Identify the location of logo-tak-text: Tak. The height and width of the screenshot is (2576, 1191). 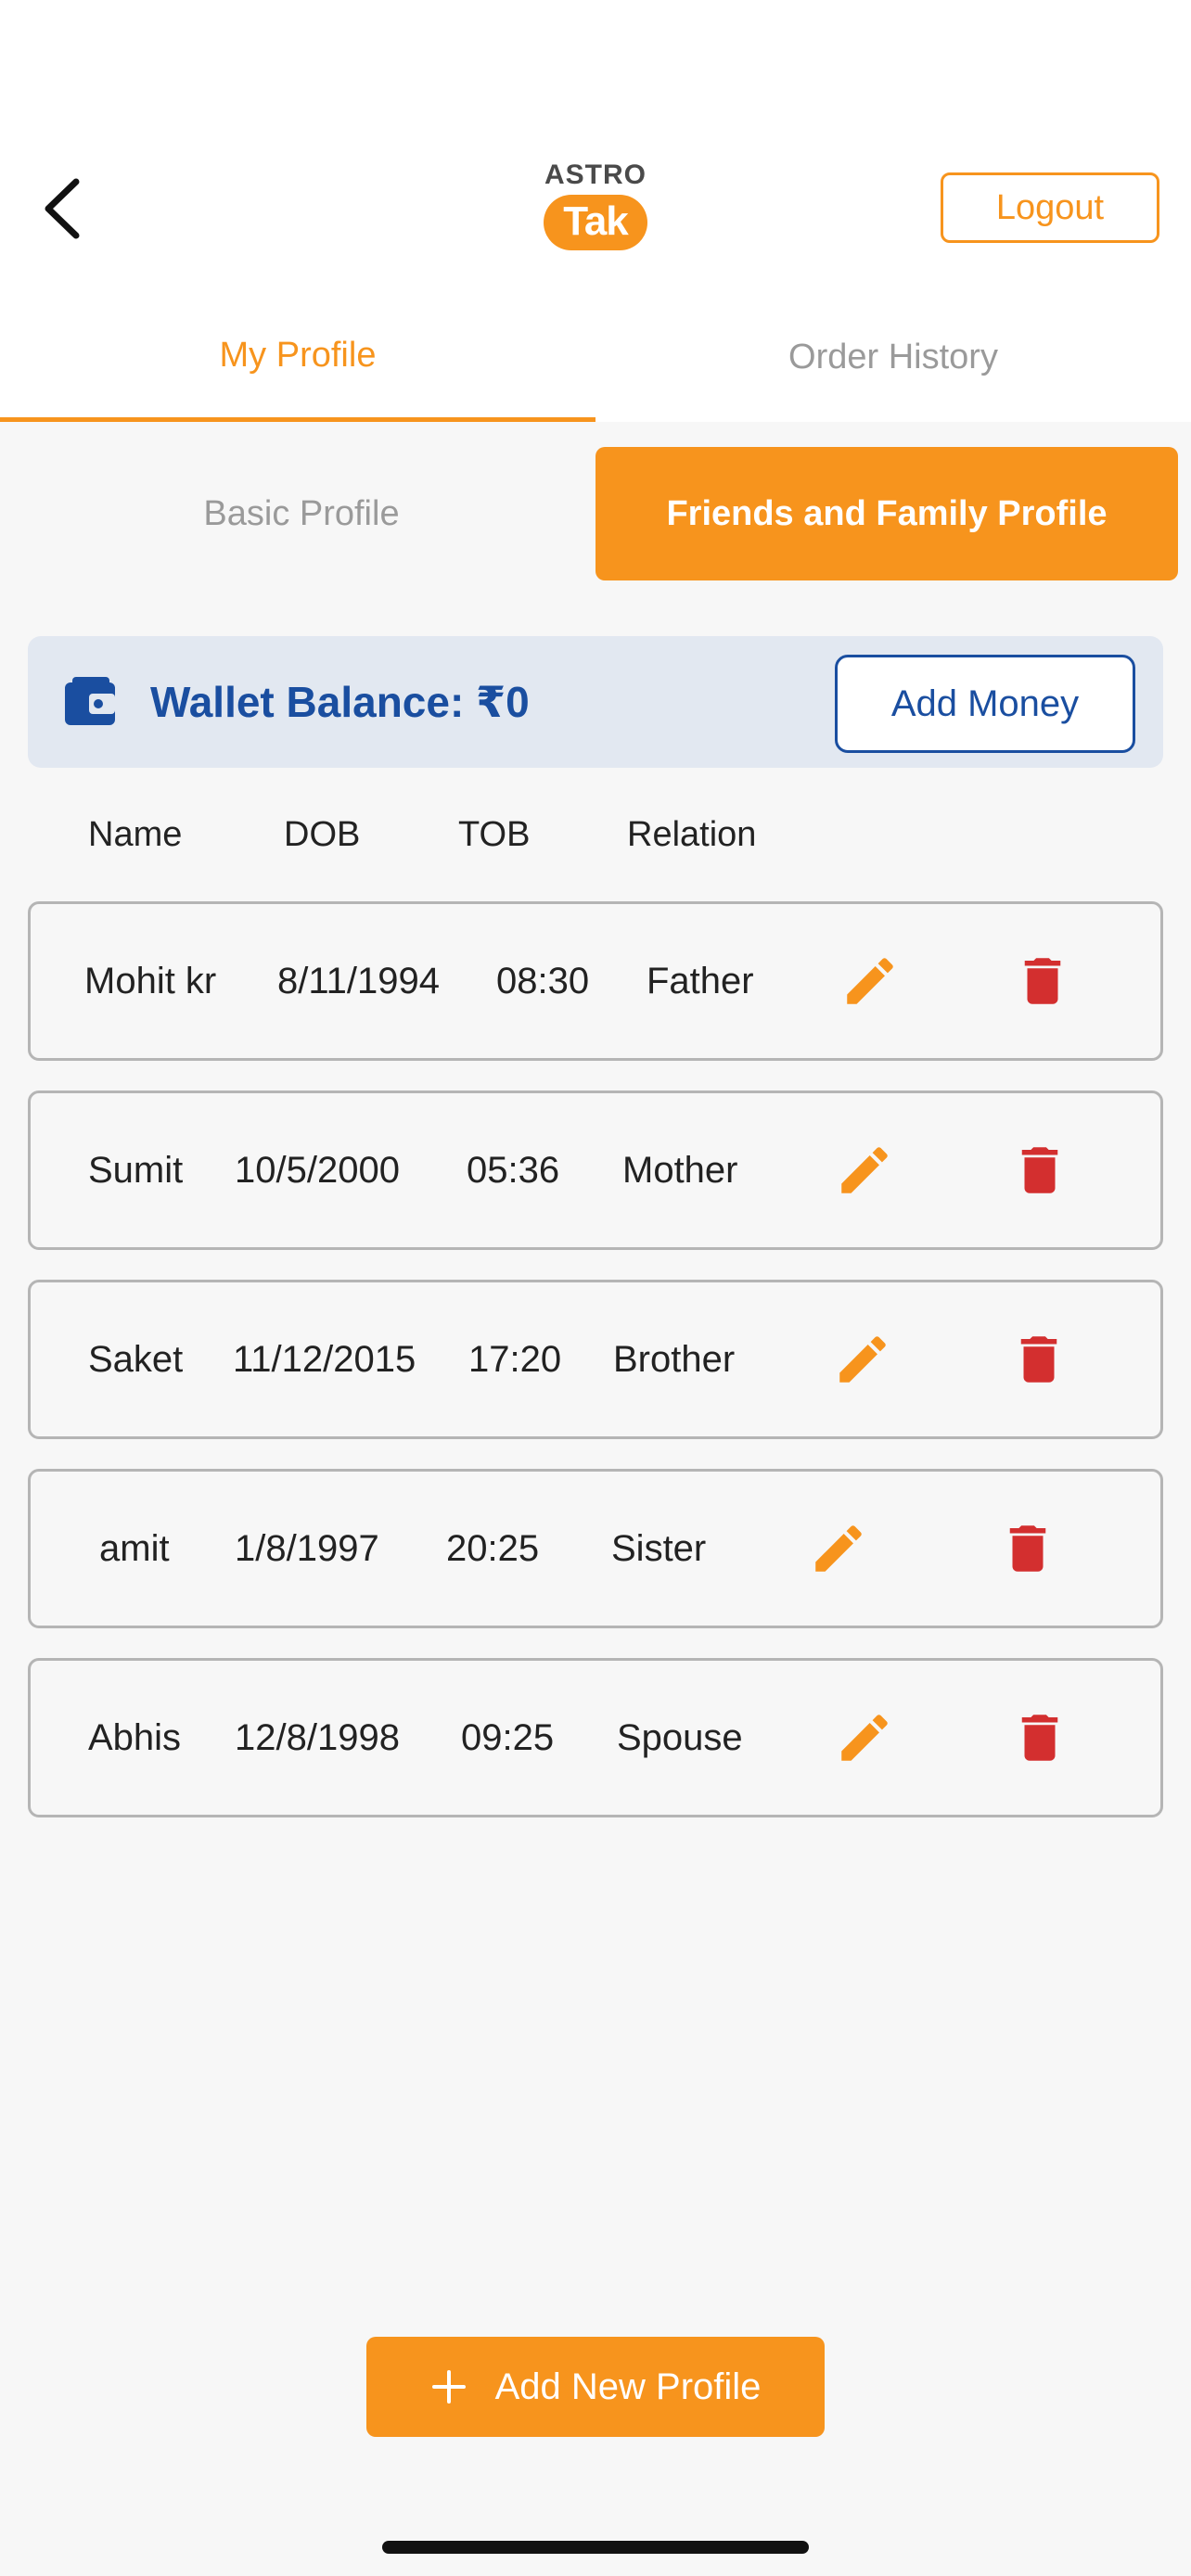
(595, 222).